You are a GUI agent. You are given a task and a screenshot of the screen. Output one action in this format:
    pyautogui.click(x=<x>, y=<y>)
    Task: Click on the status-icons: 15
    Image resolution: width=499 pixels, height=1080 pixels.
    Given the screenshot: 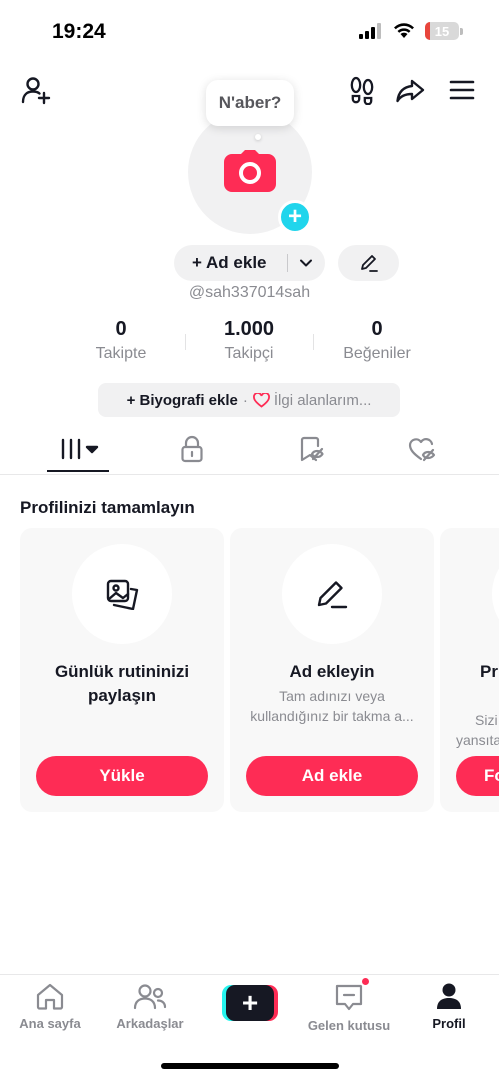 What is the action you would take?
    pyautogui.click(x=411, y=31)
    